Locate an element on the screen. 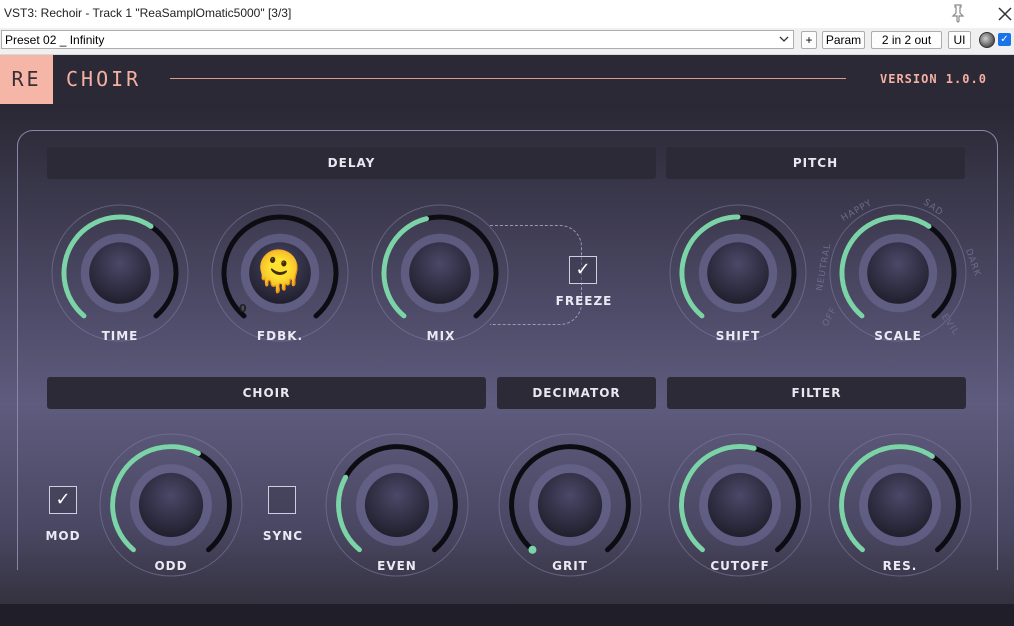 The height and width of the screenshot is (626, 1014). scale-cap is located at coordinates (898, 273).